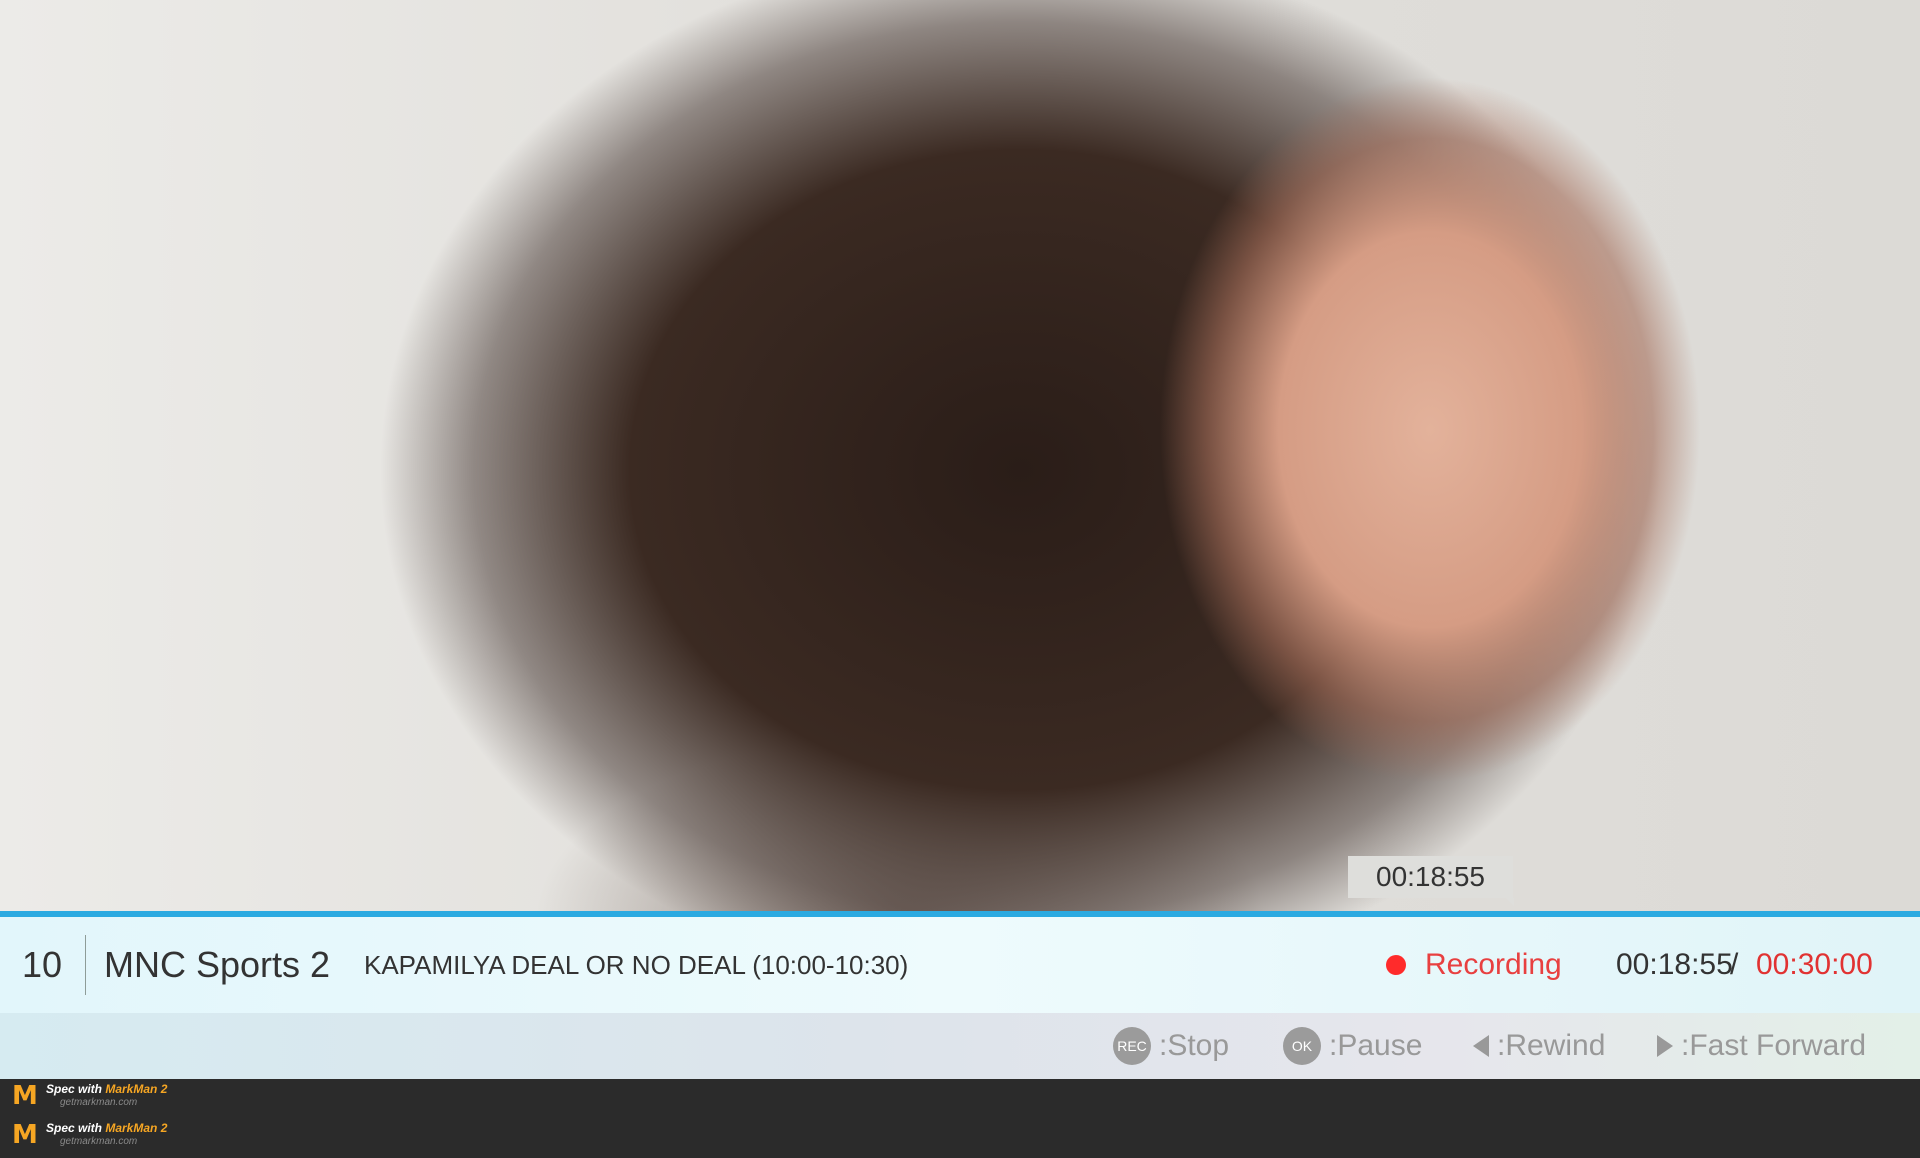 This screenshot has width=1920, height=1158. I want to click on progress-time-value: 00:18:55, so click(1430, 876).